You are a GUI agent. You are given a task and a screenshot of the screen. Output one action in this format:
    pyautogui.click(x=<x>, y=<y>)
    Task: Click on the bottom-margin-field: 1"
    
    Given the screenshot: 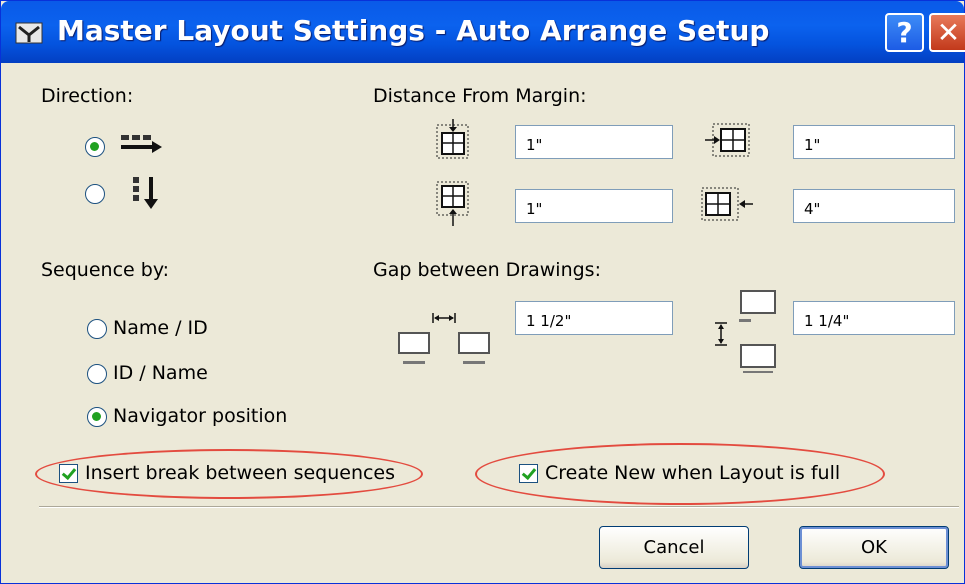 What is the action you would take?
    pyautogui.click(x=594, y=206)
    